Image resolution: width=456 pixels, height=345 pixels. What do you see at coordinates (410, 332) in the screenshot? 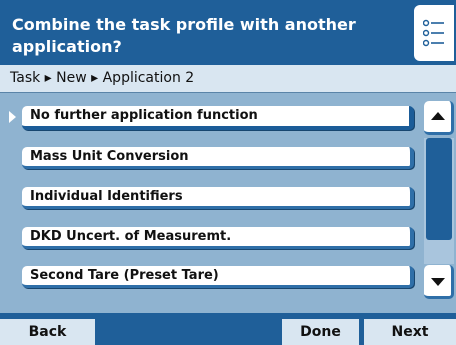
I see `next-button: Next` at bounding box center [410, 332].